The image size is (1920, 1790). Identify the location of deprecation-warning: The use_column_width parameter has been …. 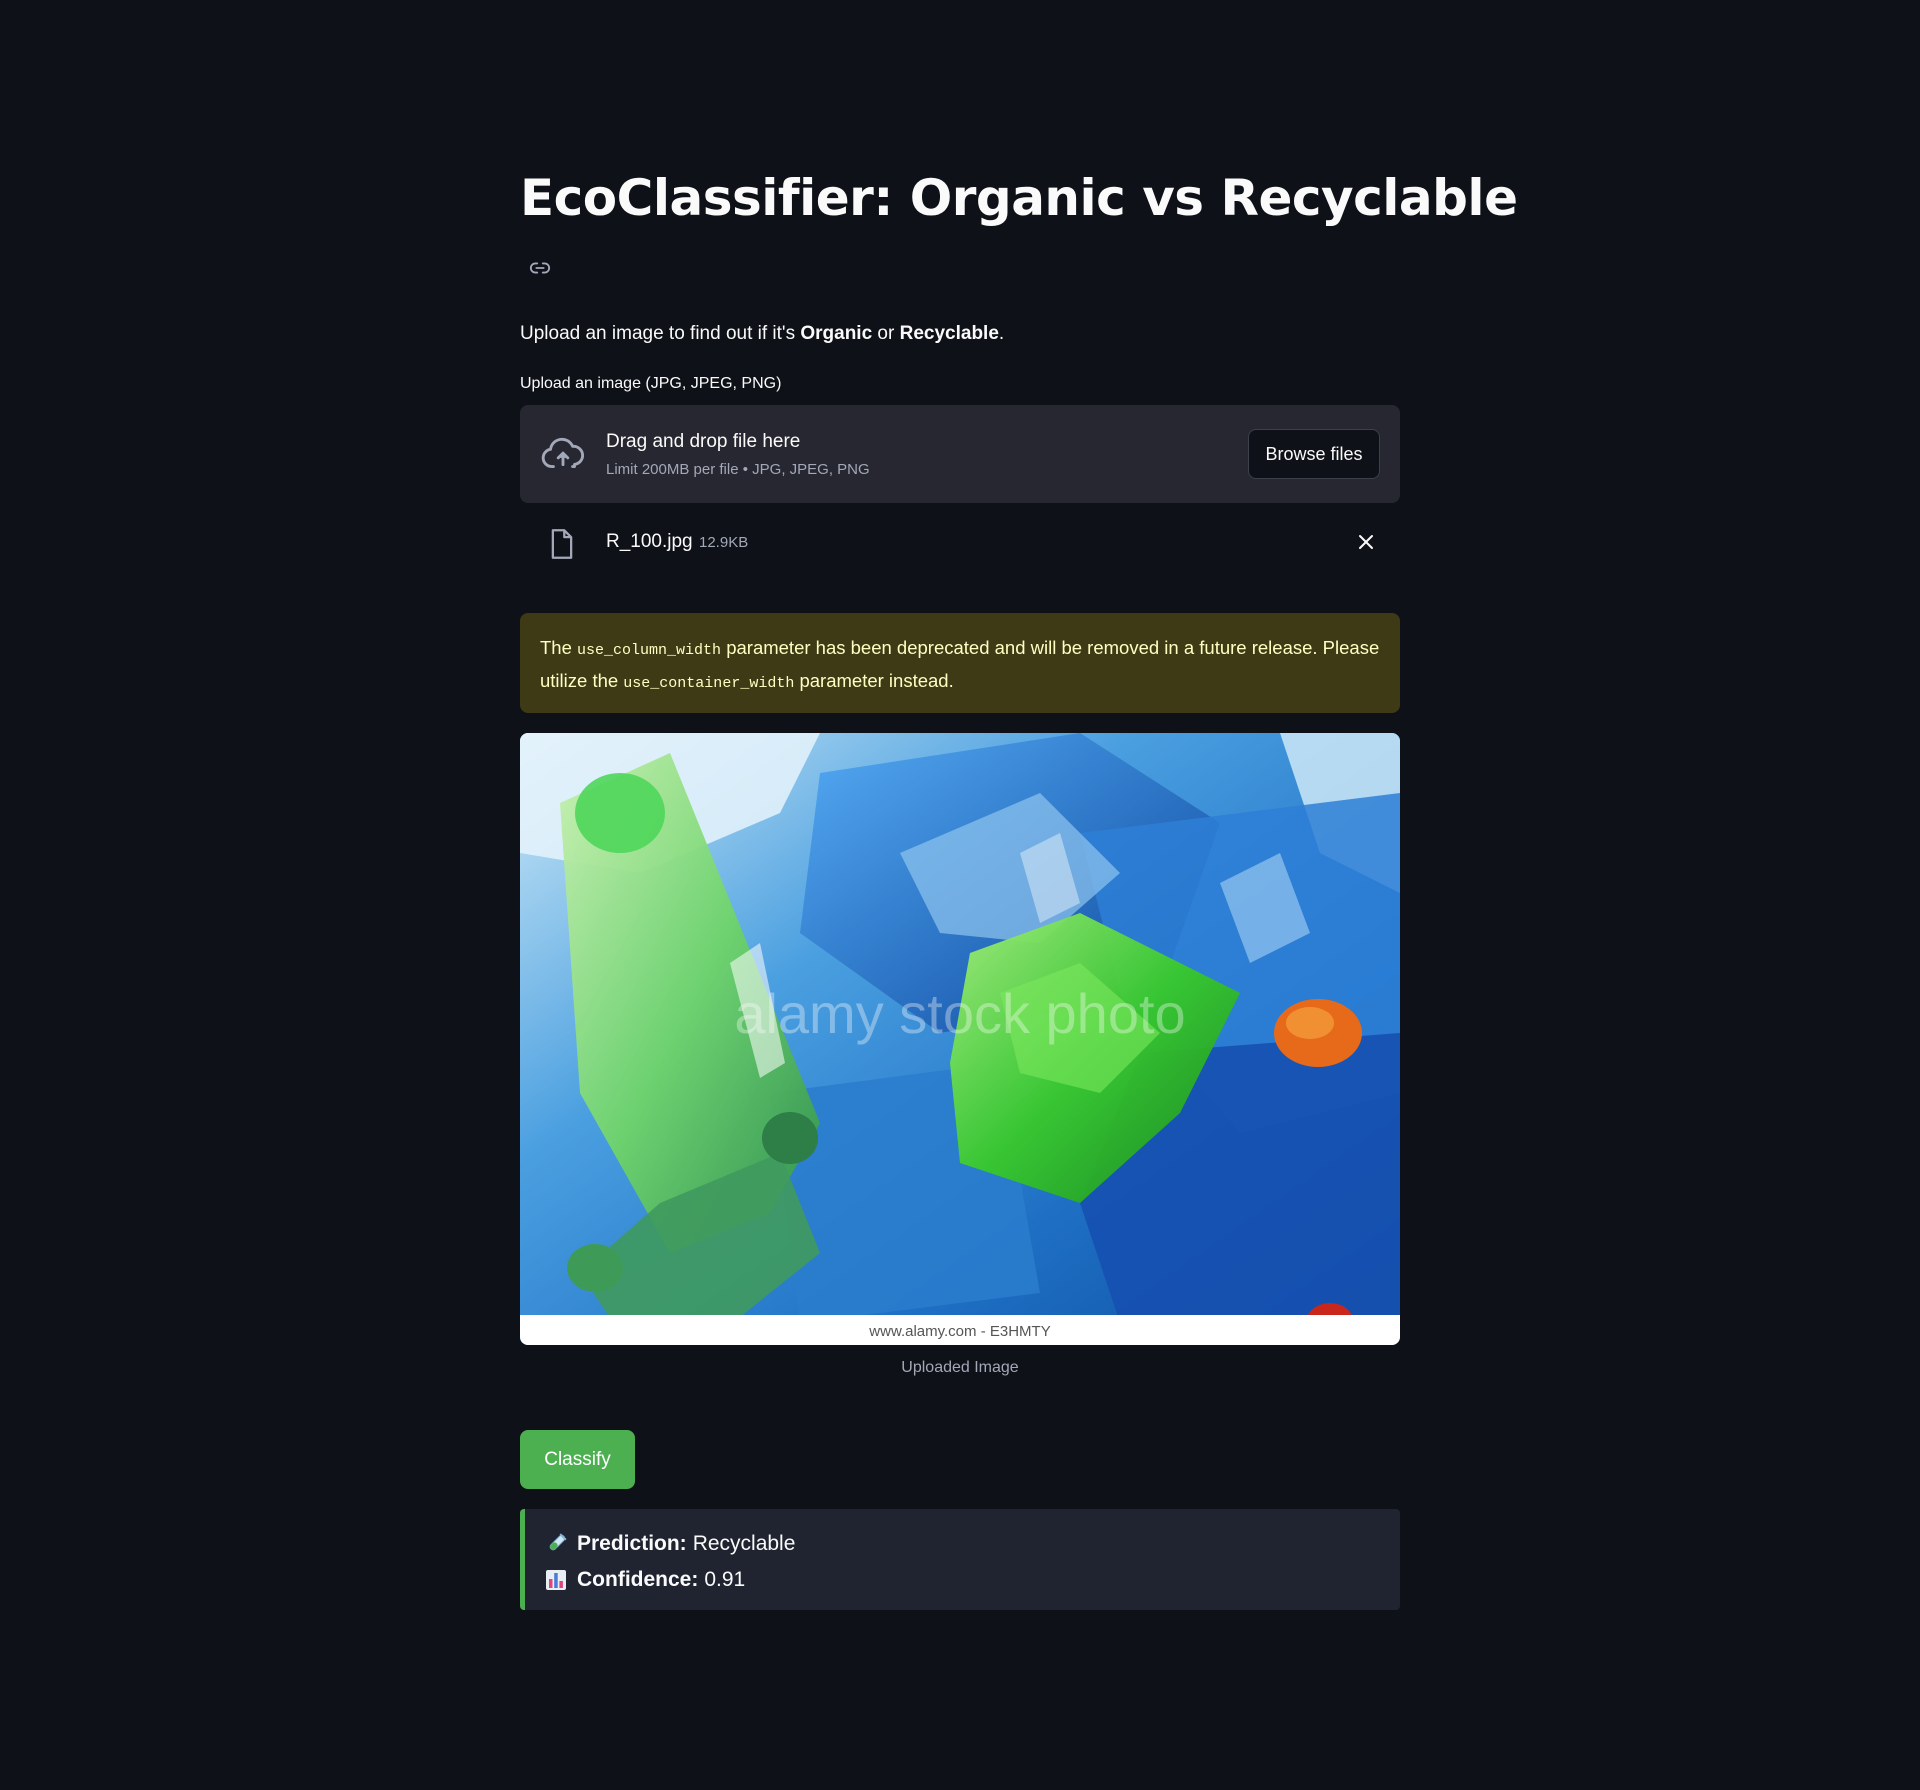
(960, 663).